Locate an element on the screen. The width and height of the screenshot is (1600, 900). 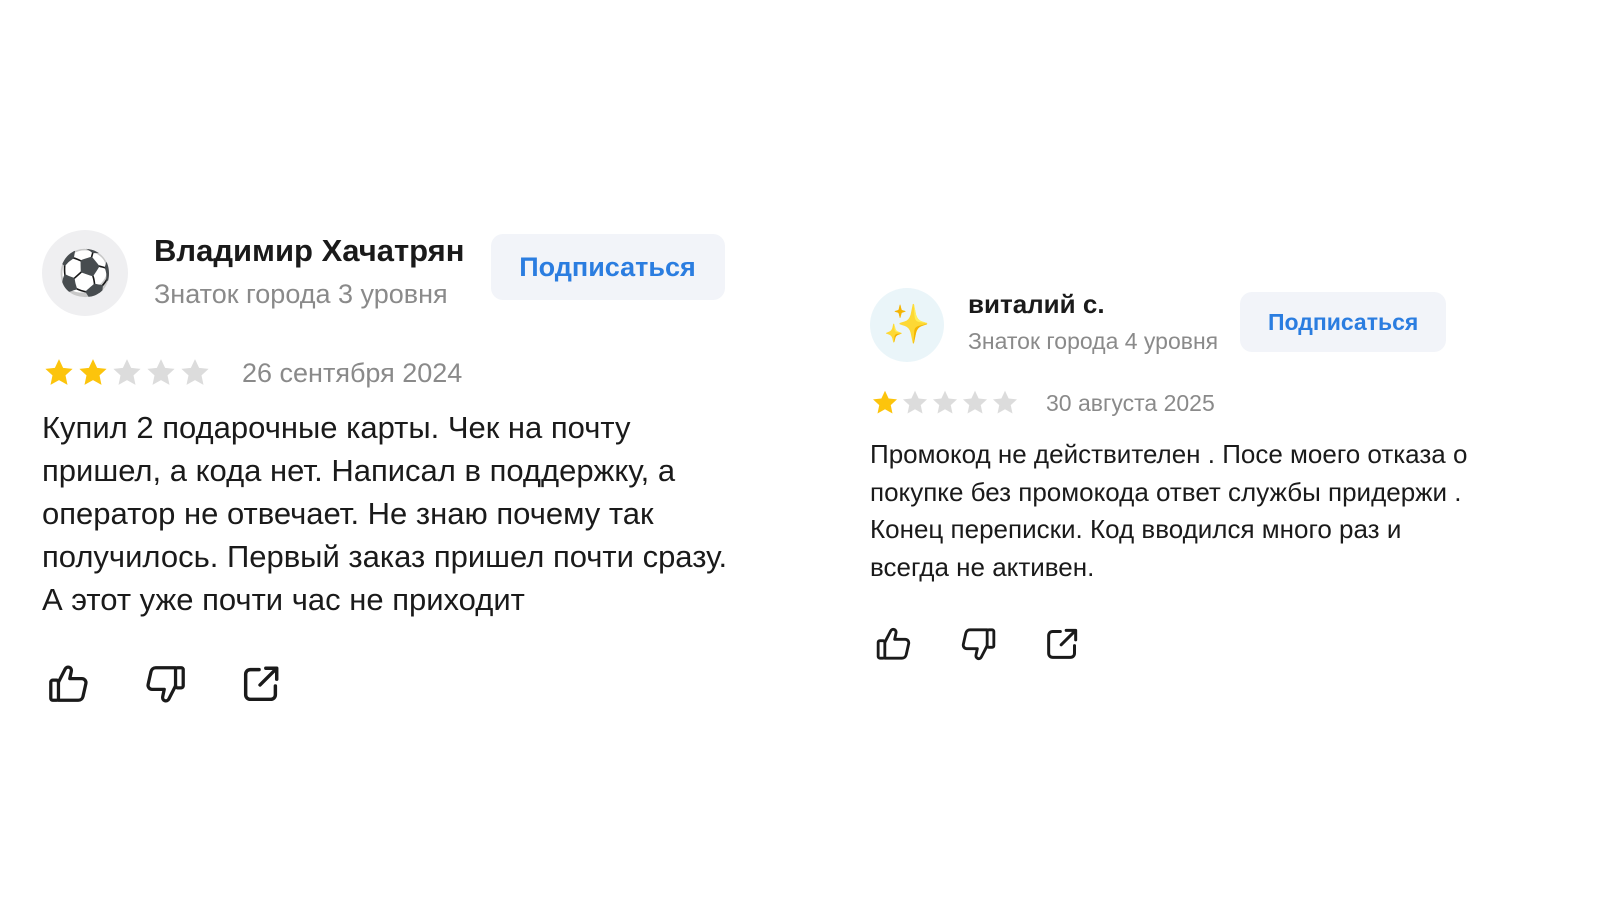
avatar: ✨ is located at coordinates (907, 325).